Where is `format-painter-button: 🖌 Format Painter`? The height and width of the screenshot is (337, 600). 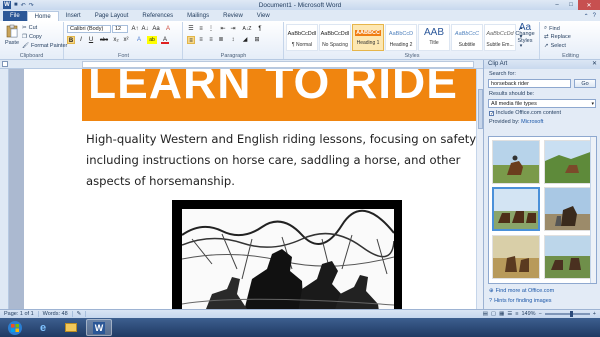
format-painter-button: 🖌 Format Painter is located at coordinates (44, 46).